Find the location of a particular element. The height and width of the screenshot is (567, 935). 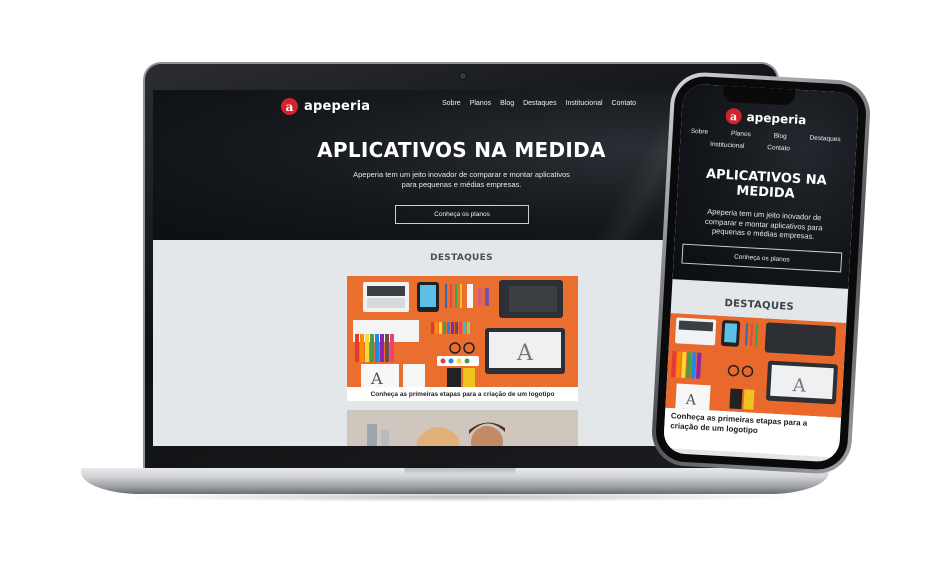

phone-plans-button: Conheça os planos is located at coordinates (762, 258).